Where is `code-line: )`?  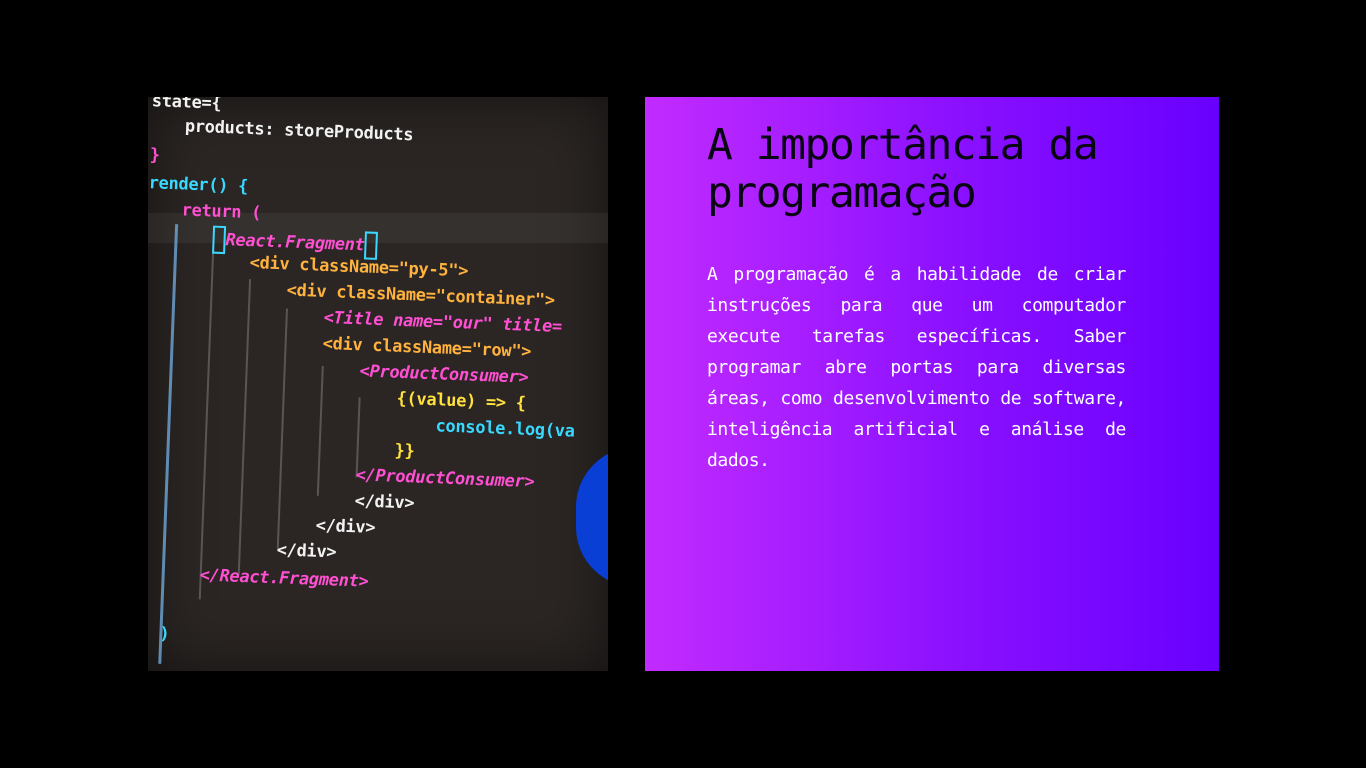
code-line: ) is located at coordinates (164, 634).